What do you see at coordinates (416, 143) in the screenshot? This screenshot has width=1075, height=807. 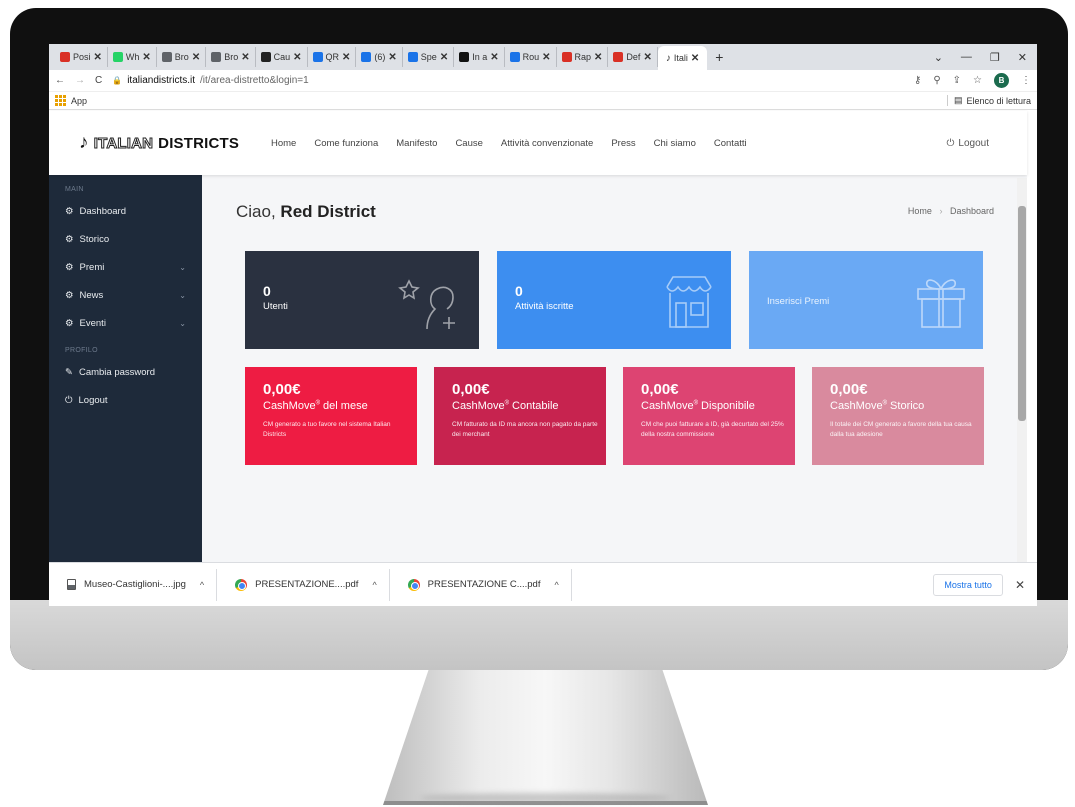 I see `nav-link: Manifesto` at bounding box center [416, 143].